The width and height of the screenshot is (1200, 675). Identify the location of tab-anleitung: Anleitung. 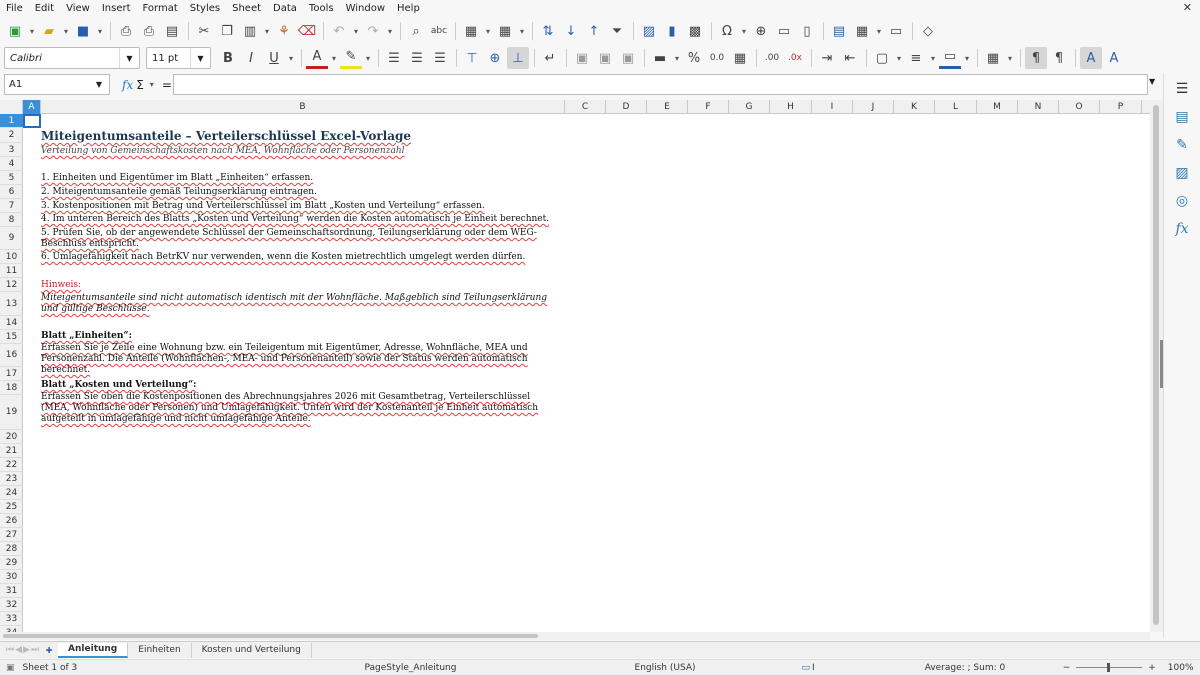
(93, 650).